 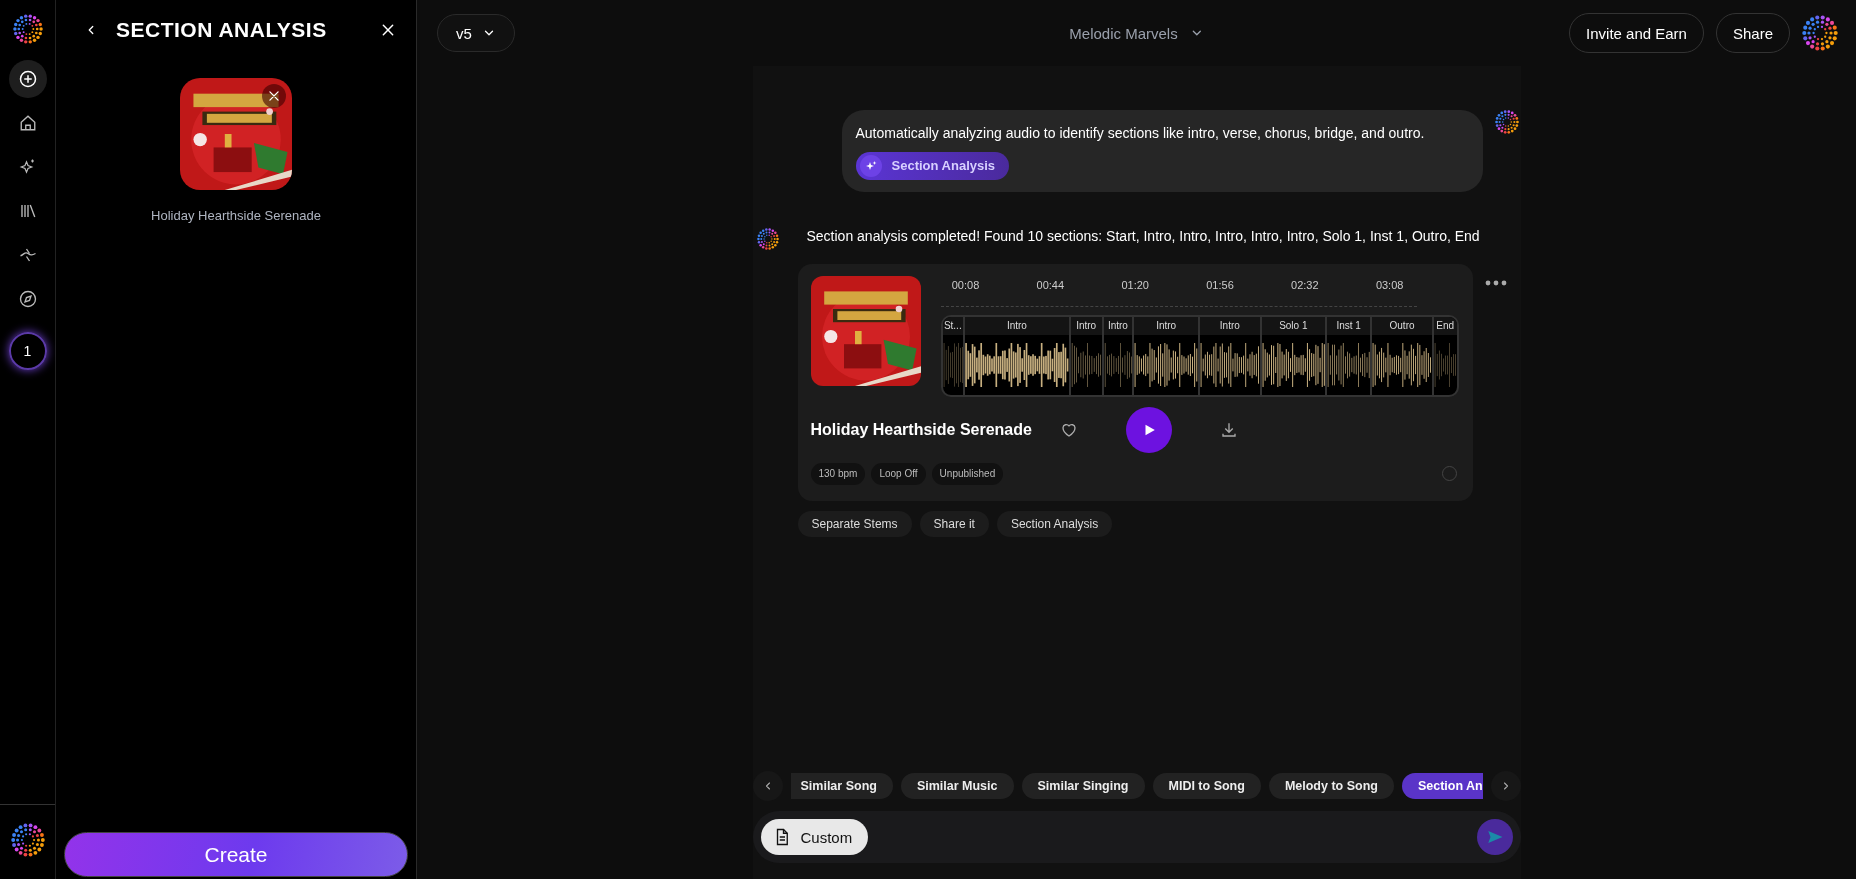 What do you see at coordinates (1206, 786) in the screenshot?
I see `tool-chip: MIDI to Song` at bounding box center [1206, 786].